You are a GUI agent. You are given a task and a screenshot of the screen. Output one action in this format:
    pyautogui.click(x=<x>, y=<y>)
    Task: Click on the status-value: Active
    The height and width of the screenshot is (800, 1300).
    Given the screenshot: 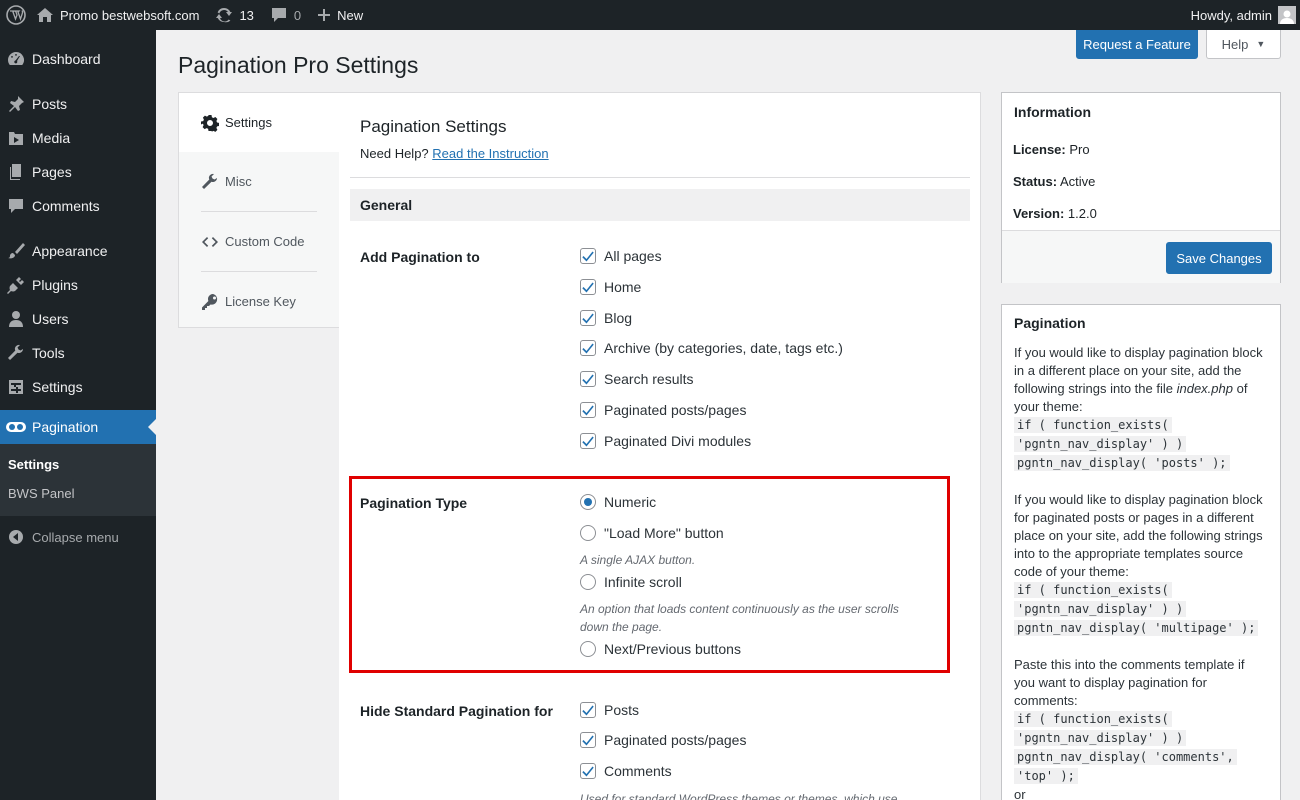 What is the action you would take?
    pyautogui.click(x=1077, y=181)
    